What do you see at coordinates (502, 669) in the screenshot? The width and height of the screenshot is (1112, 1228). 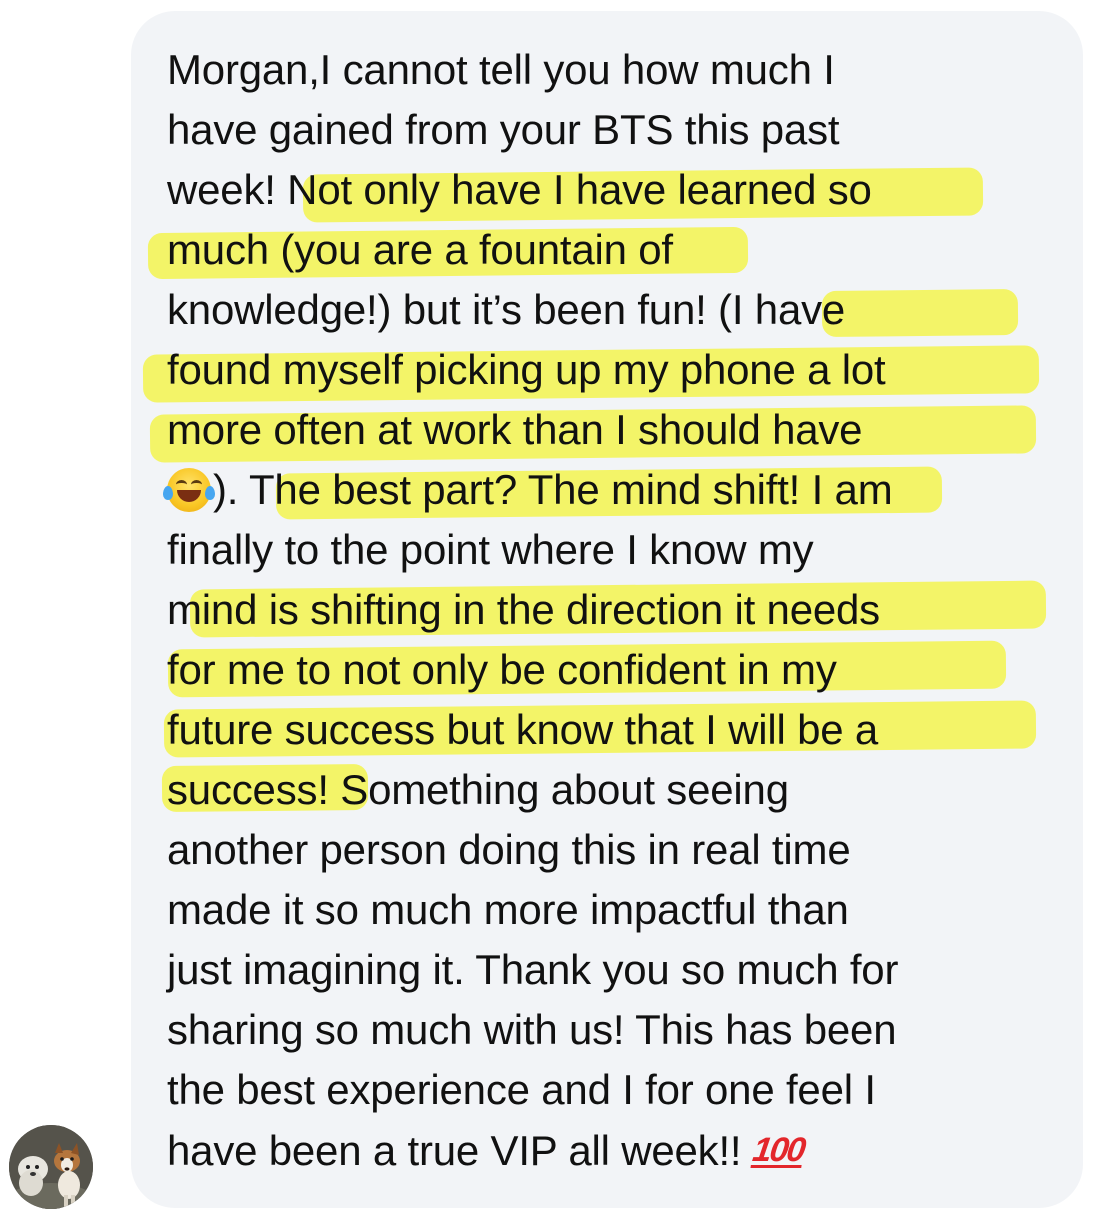 I see `message-line: for me to not only be confident in my` at bounding box center [502, 669].